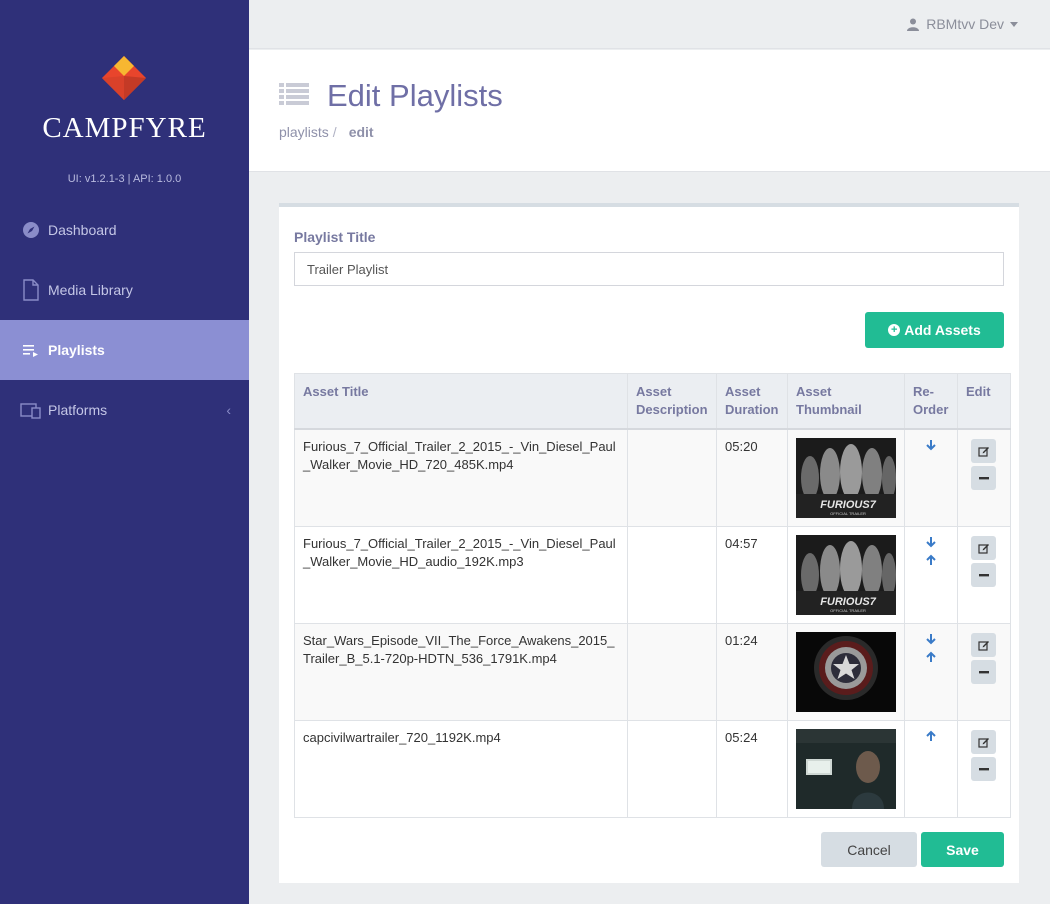 The image size is (1050, 904). I want to click on sidebar-item-label: Platforms, so click(78, 410).